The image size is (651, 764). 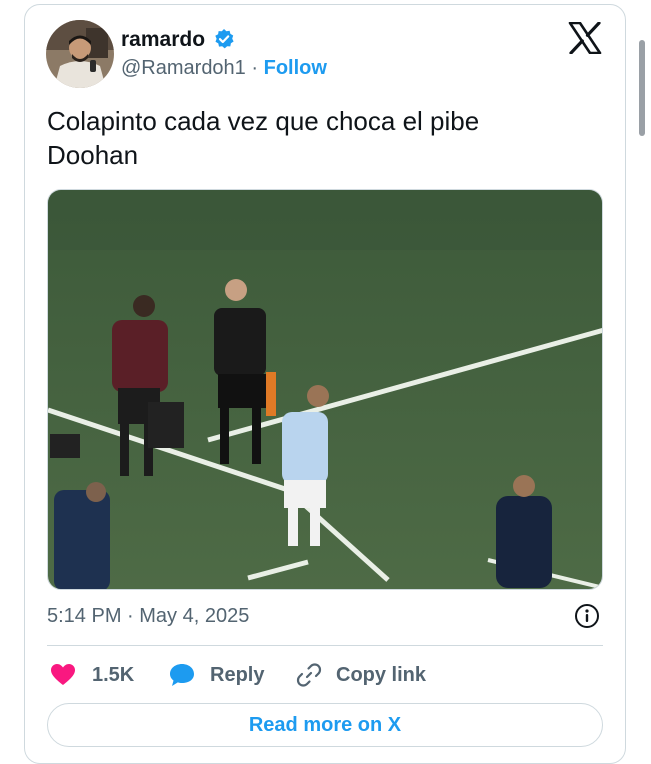 I want to click on copy-link-label: Copy link, so click(x=381, y=674).